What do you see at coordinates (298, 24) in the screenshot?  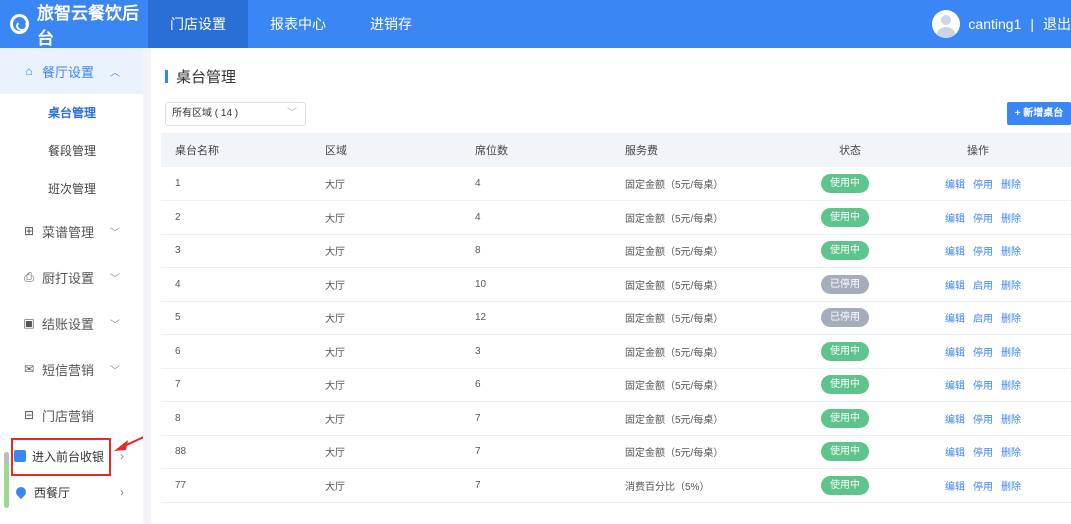 I see `nav-report-center: 报表中心` at bounding box center [298, 24].